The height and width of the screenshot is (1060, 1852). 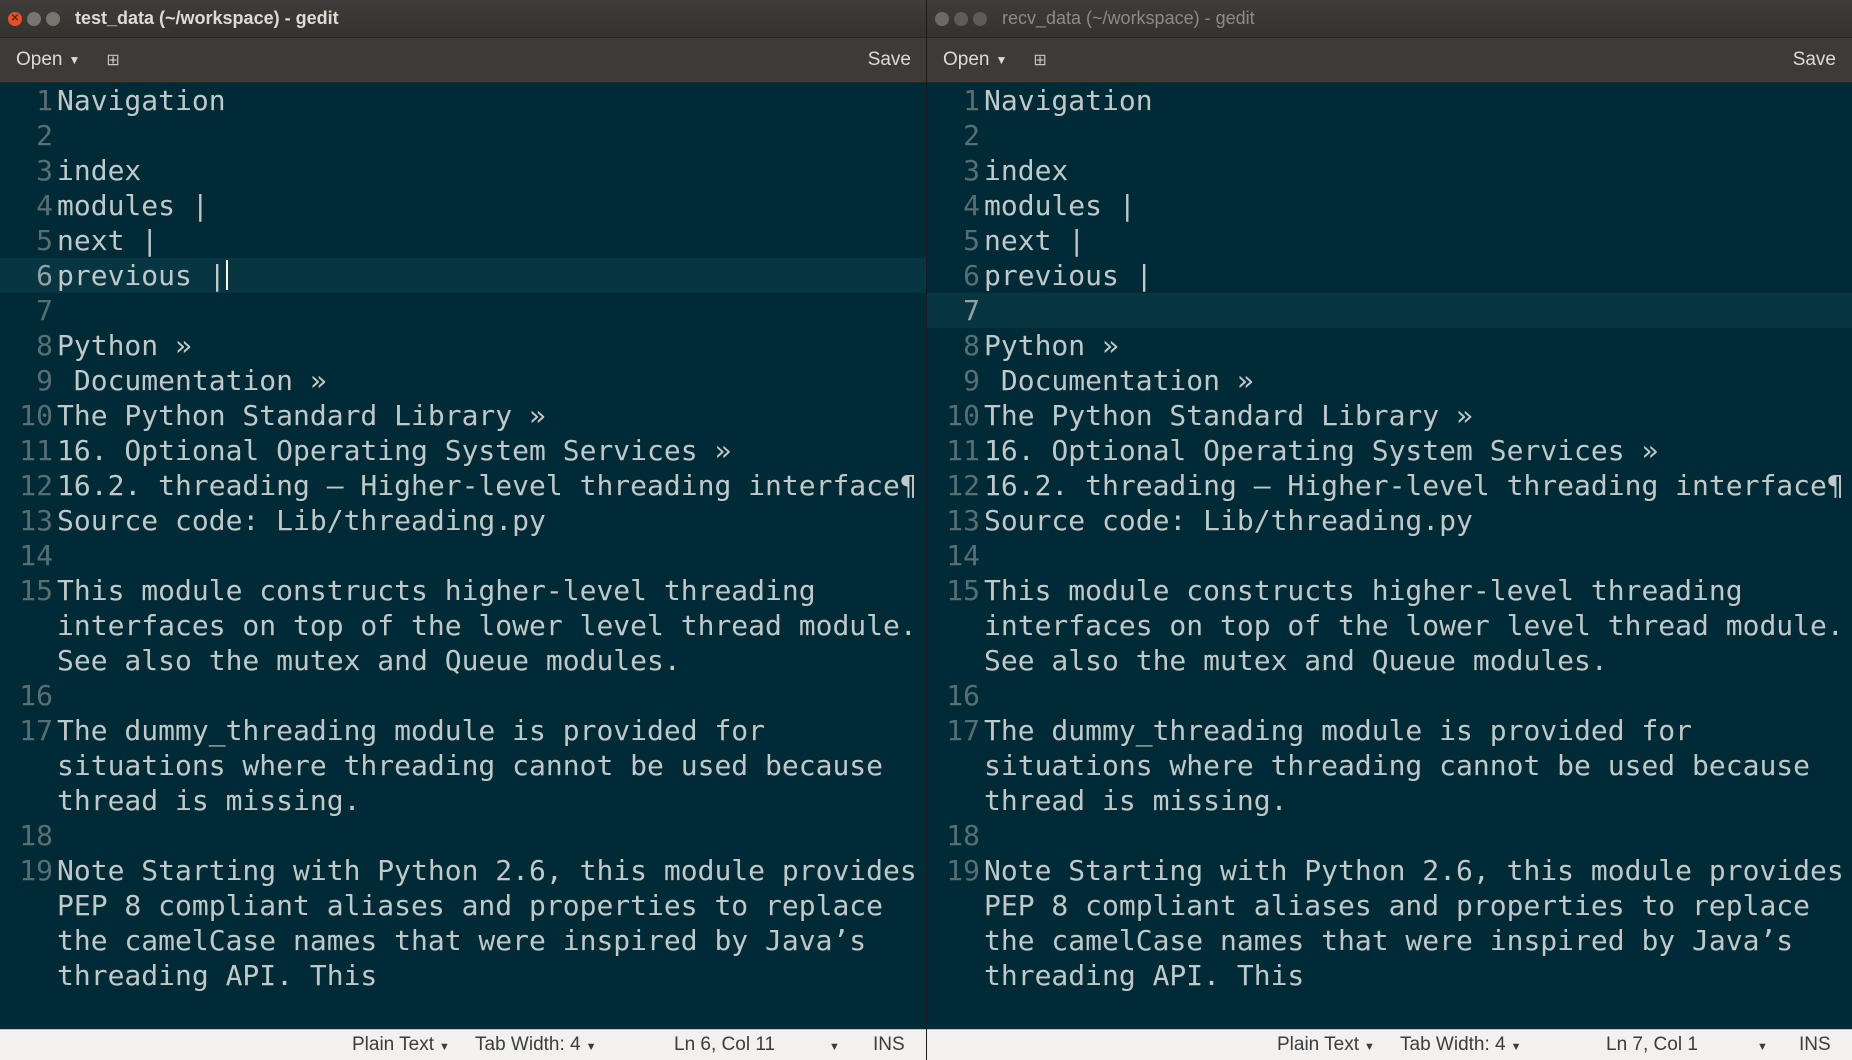 What do you see at coordinates (963, 555) in the screenshot?
I see `line-number: 14` at bounding box center [963, 555].